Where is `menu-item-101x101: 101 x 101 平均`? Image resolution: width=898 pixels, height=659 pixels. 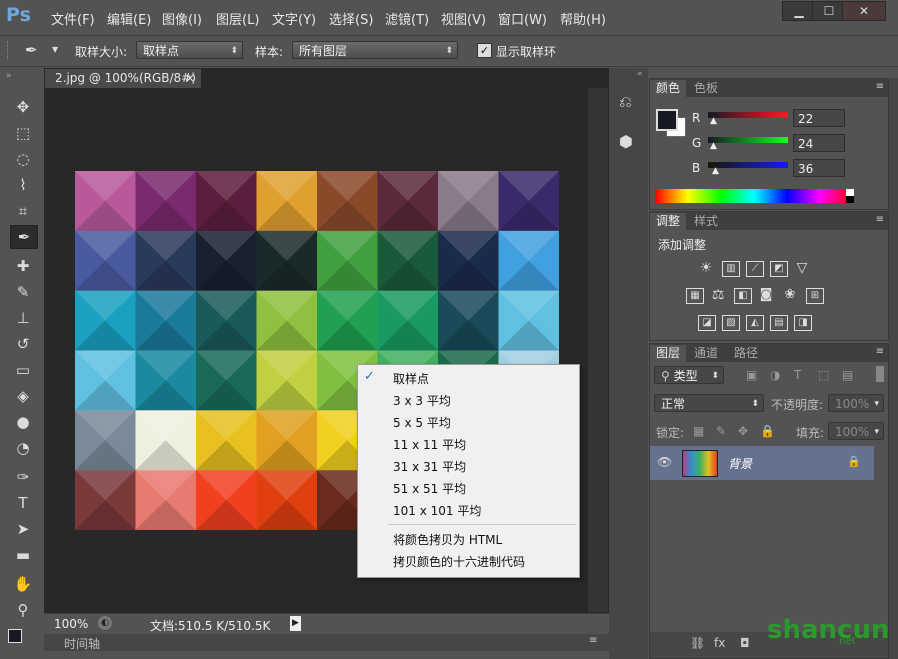
menu-item-101x101: 101 x 101 平均 is located at coordinates (437, 510).